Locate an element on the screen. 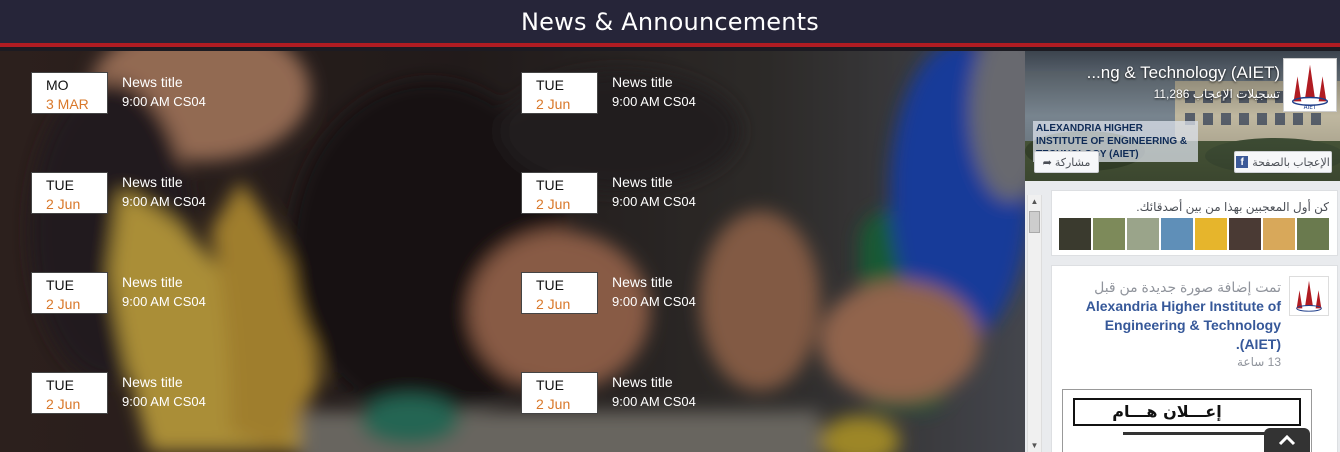 The height and width of the screenshot is (452, 1340). post-avatar is located at coordinates (1309, 296).